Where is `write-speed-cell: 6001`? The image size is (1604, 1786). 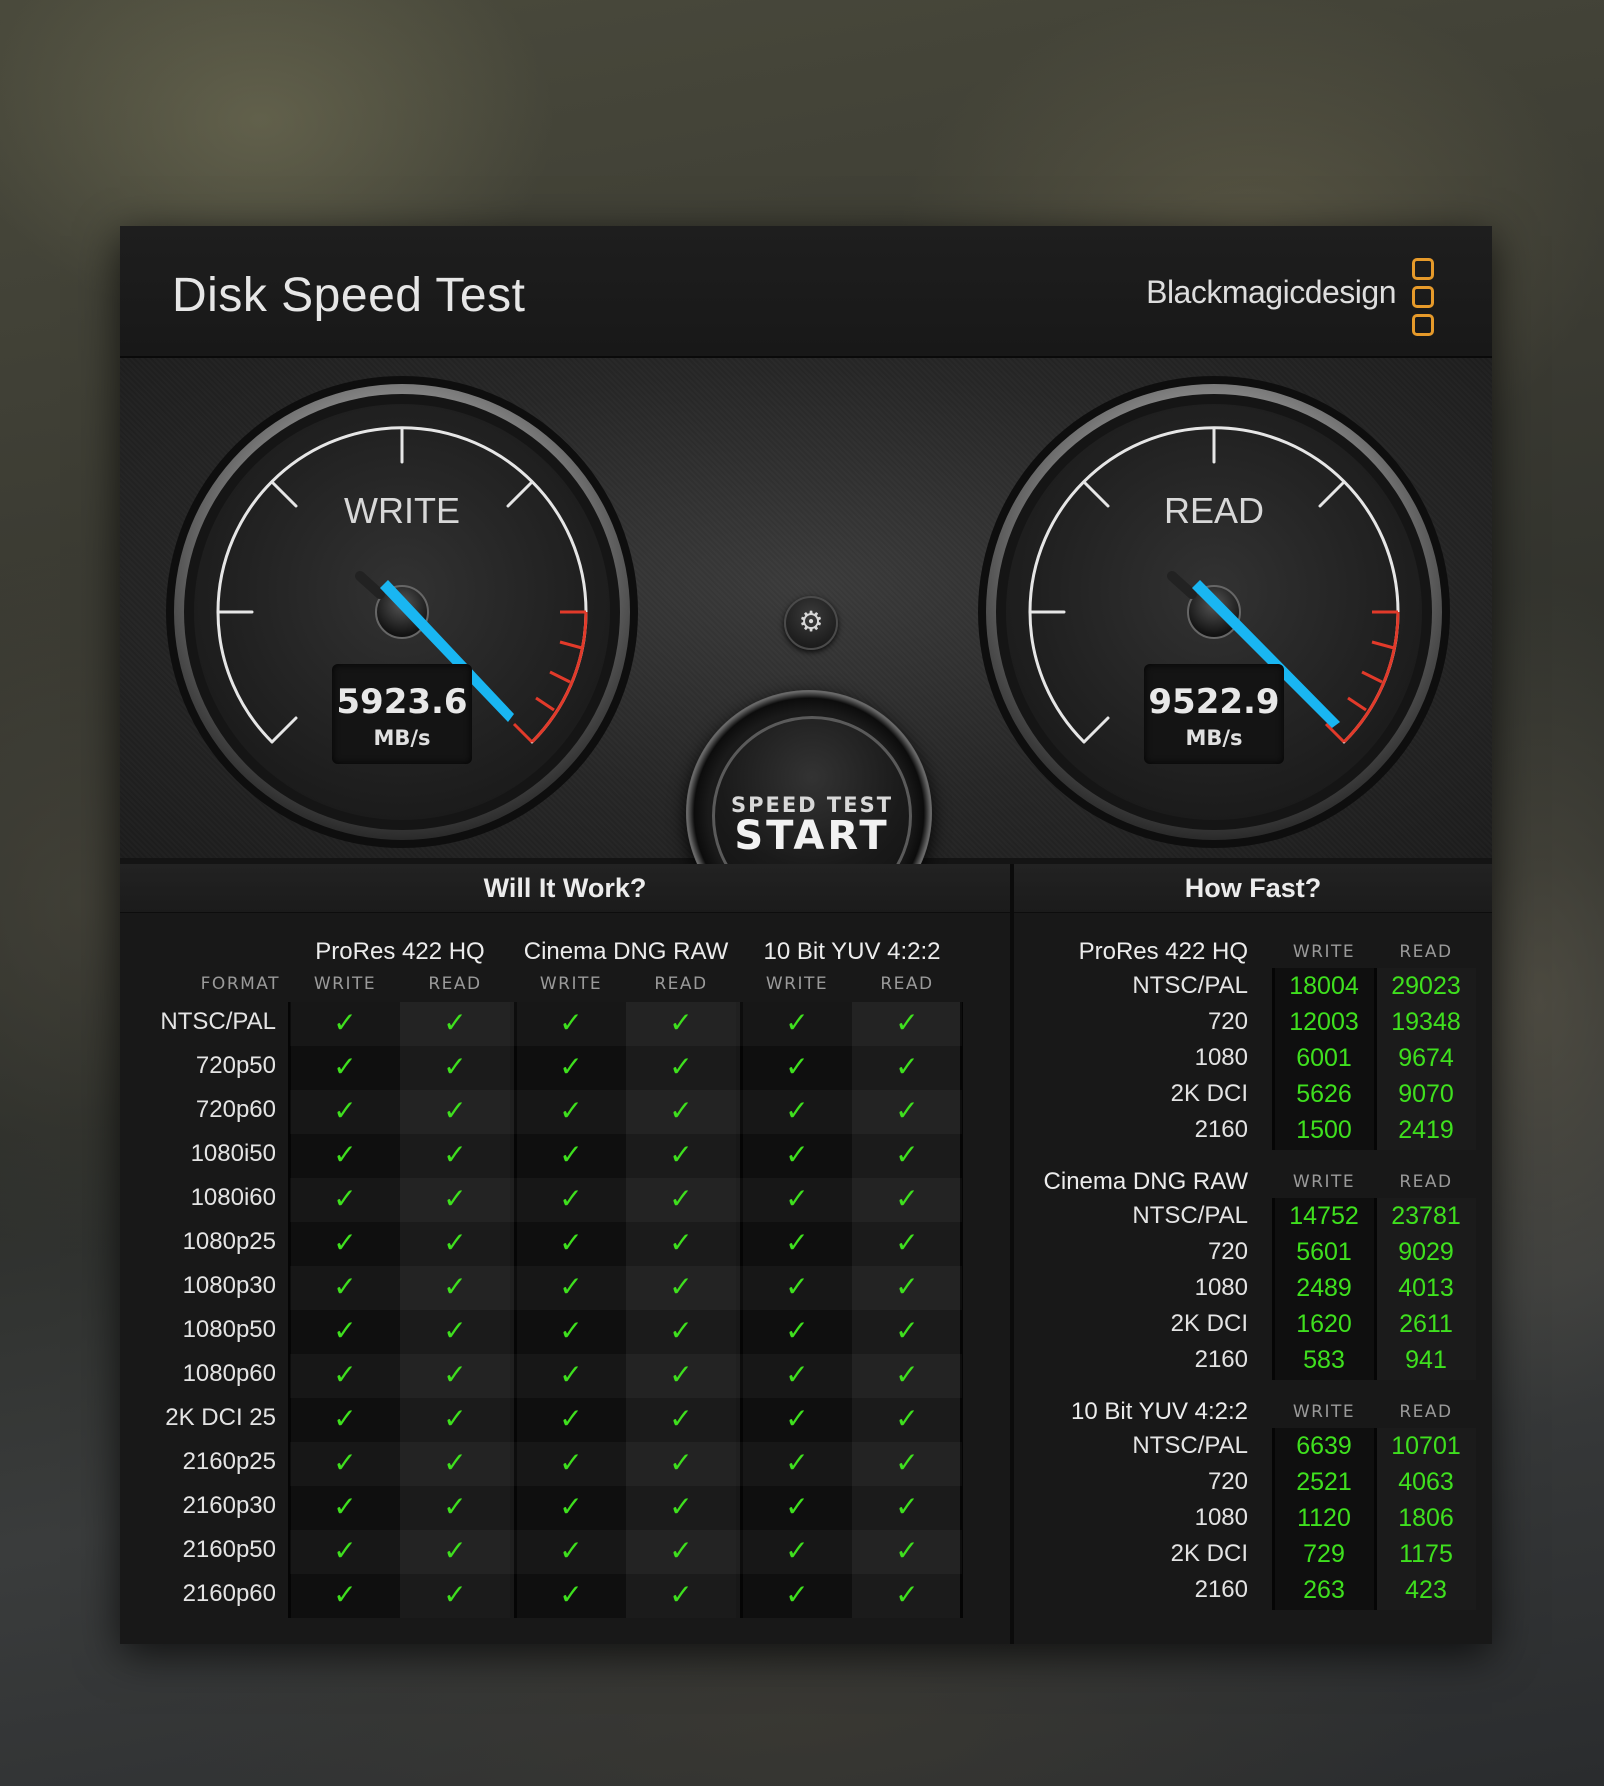 write-speed-cell: 6001 is located at coordinates (1324, 1058).